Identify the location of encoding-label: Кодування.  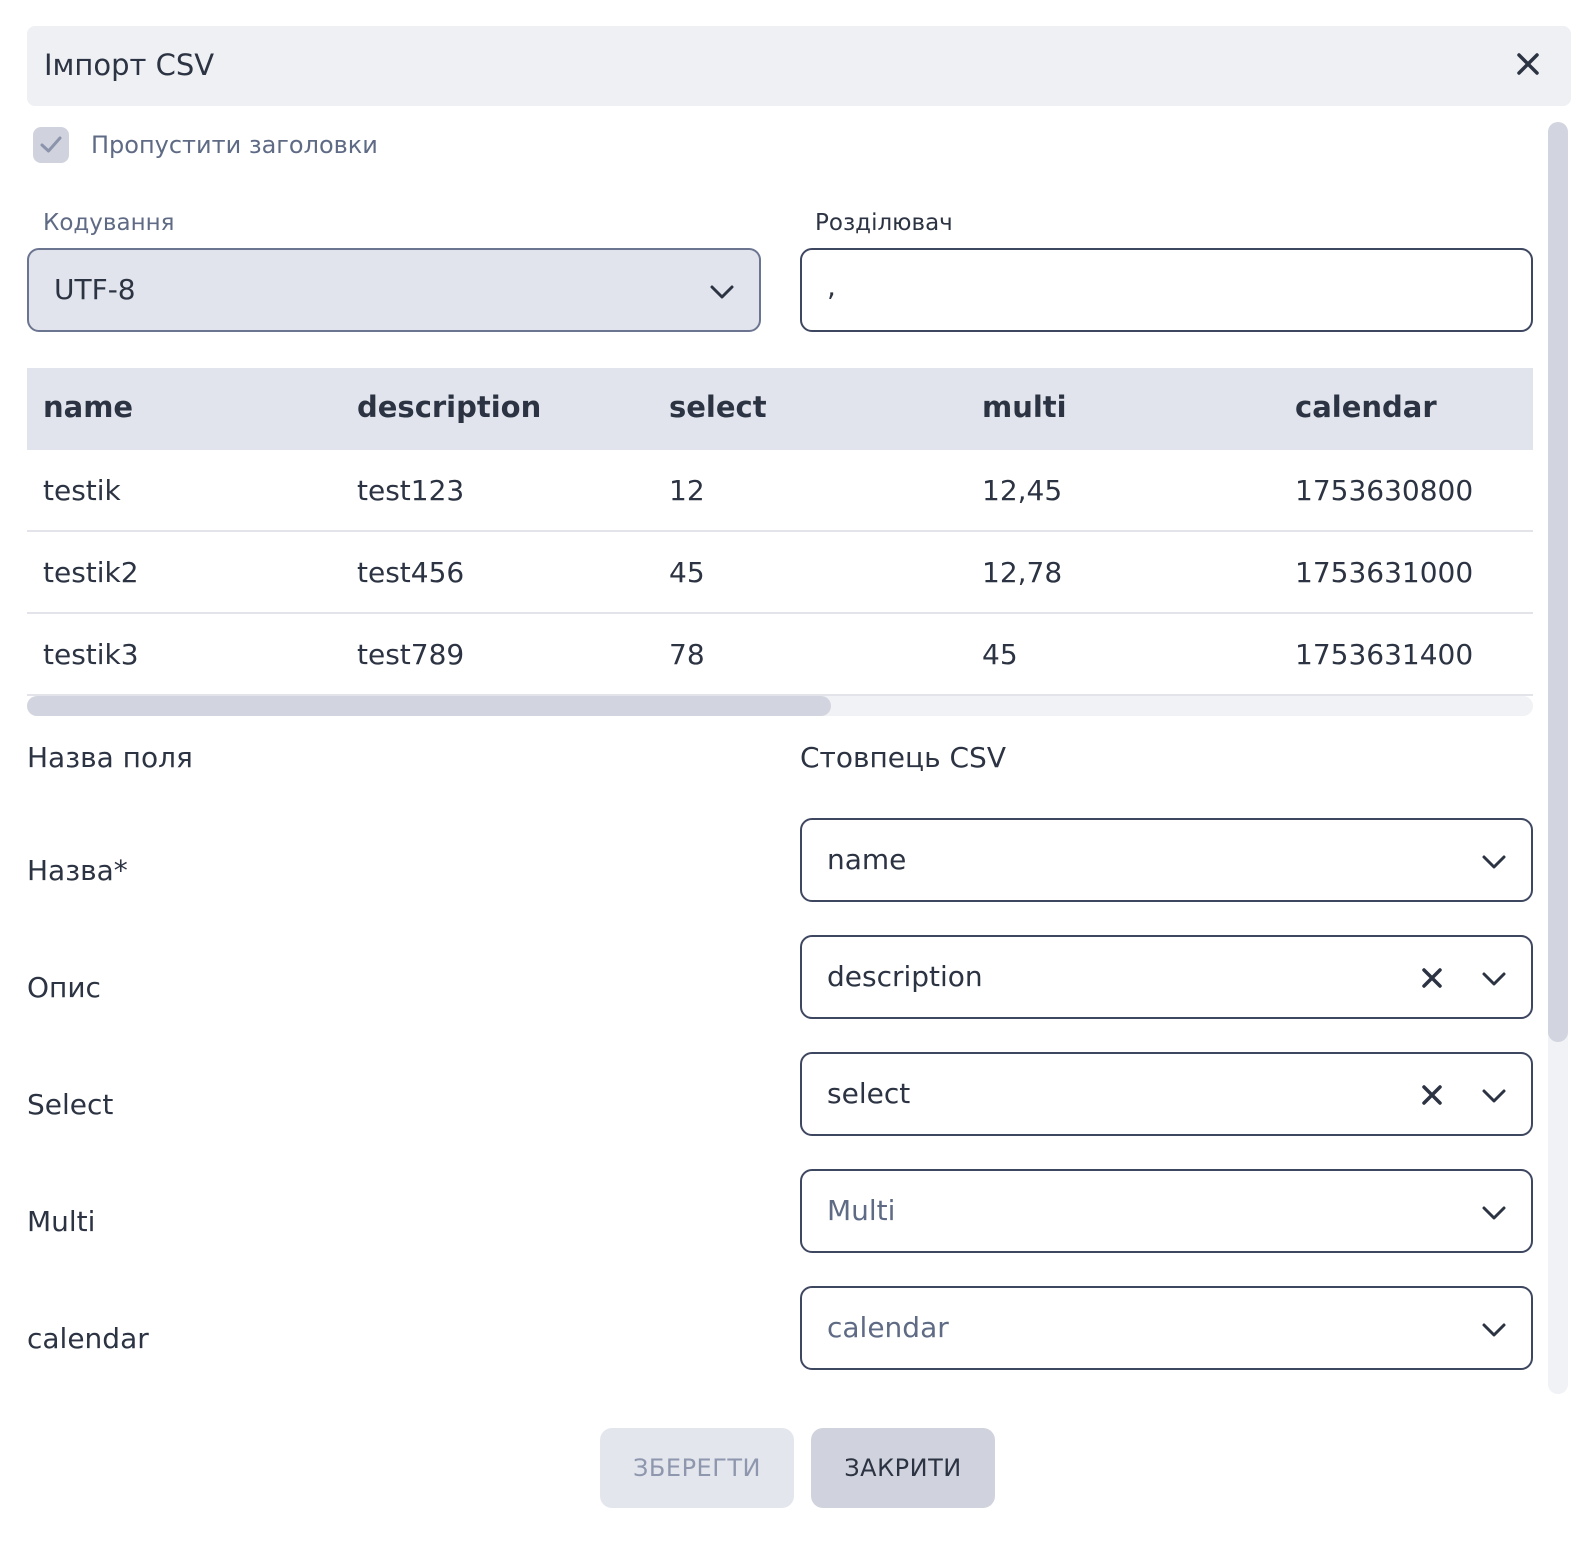
(109, 223).